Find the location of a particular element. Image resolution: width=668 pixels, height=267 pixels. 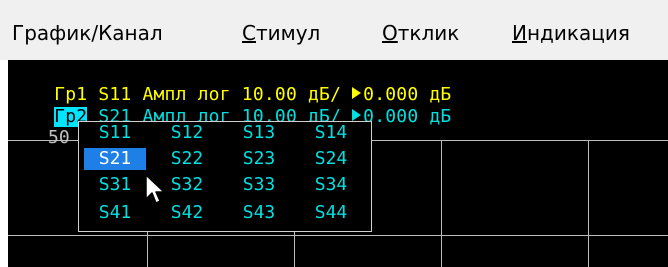

menu-graph-channel-label: График/Канал is located at coordinates (87, 33).